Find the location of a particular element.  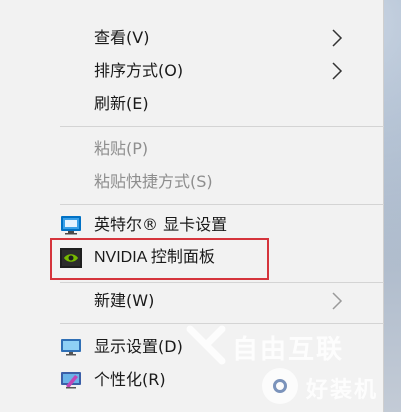

menu-item-paste-shortcut: 粘贴快捷方式(S) is located at coordinates (192, 182).